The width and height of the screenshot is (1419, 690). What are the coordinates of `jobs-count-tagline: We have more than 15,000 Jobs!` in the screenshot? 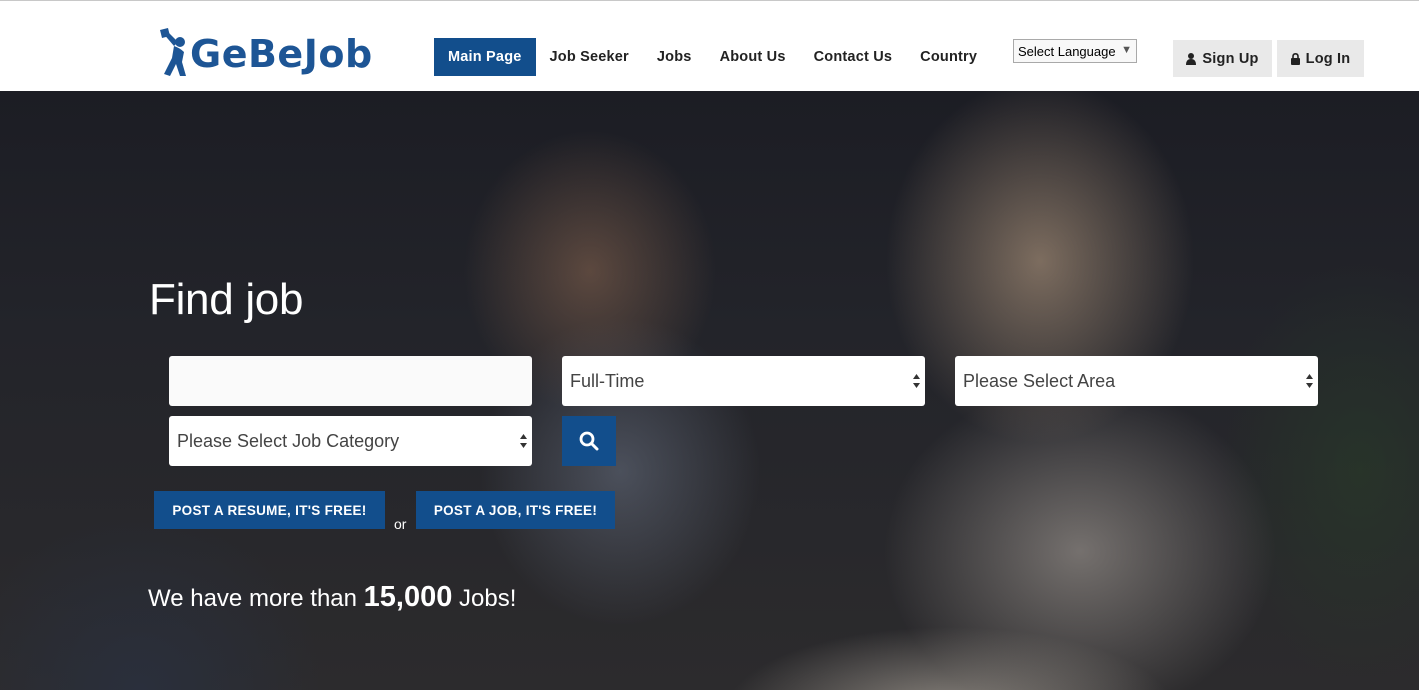 It's located at (332, 597).